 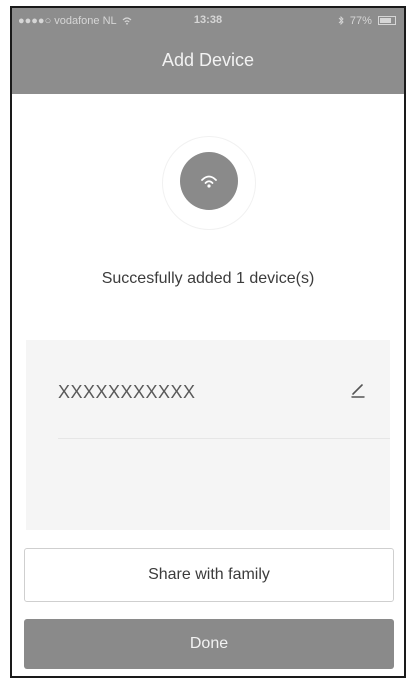 I want to click on battery-status: 77%, so click(x=367, y=21).